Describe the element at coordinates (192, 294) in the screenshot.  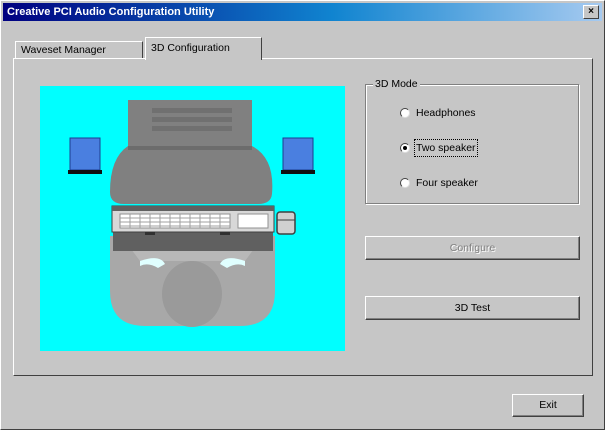
I see `listener-head` at that location.